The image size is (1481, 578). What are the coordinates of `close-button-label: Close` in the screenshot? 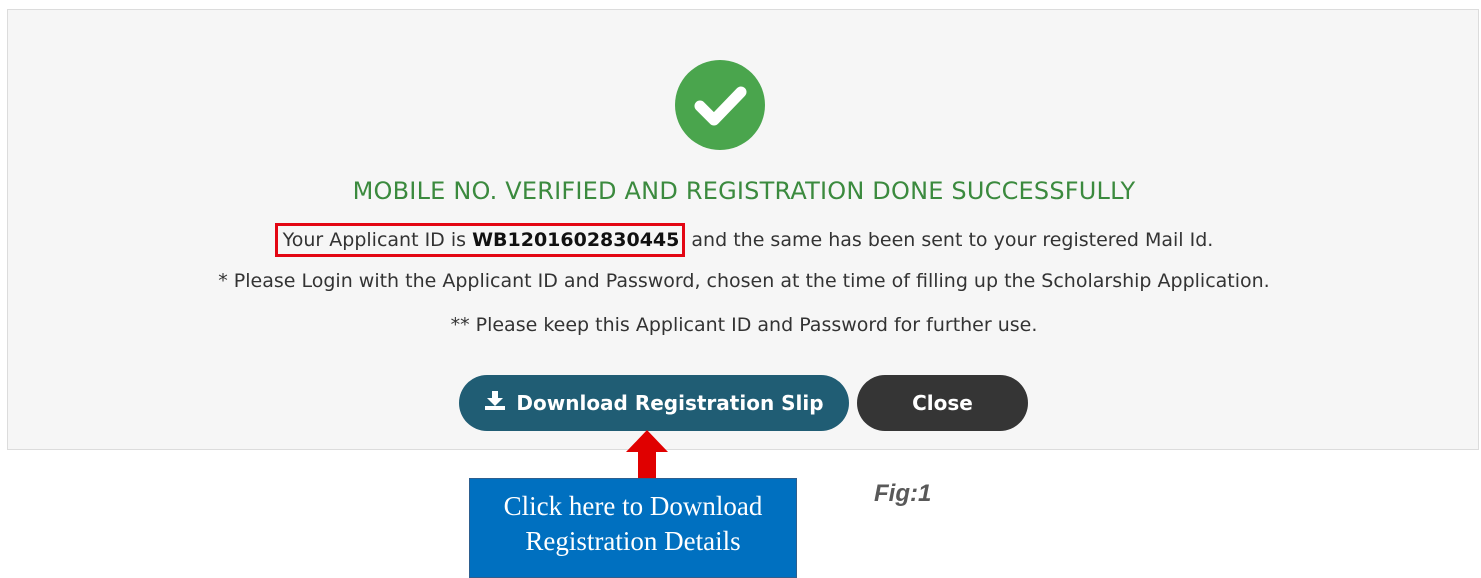 It's located at (942, 403).